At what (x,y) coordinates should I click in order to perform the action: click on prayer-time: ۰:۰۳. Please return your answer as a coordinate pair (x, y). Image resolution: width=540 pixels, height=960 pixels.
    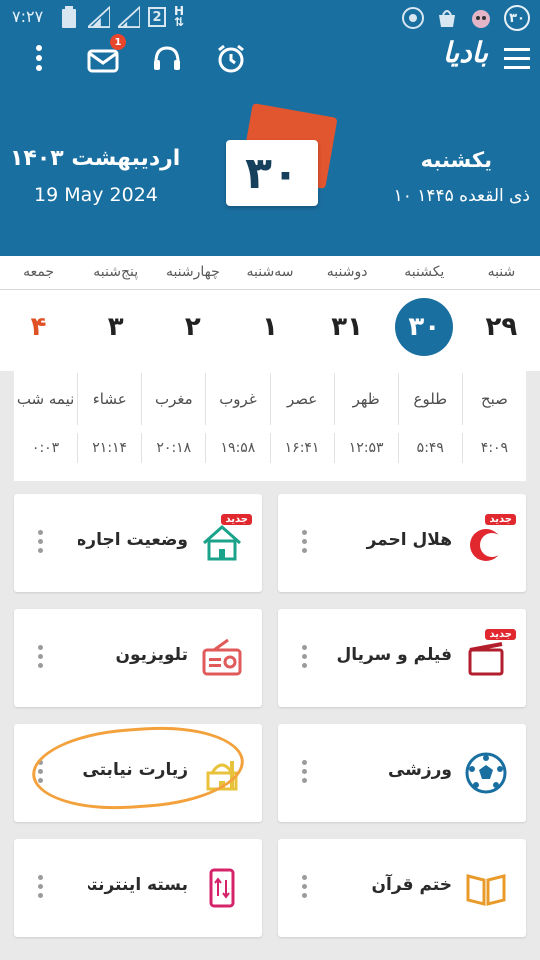
    Looking at the image, I should click on (45, 448).